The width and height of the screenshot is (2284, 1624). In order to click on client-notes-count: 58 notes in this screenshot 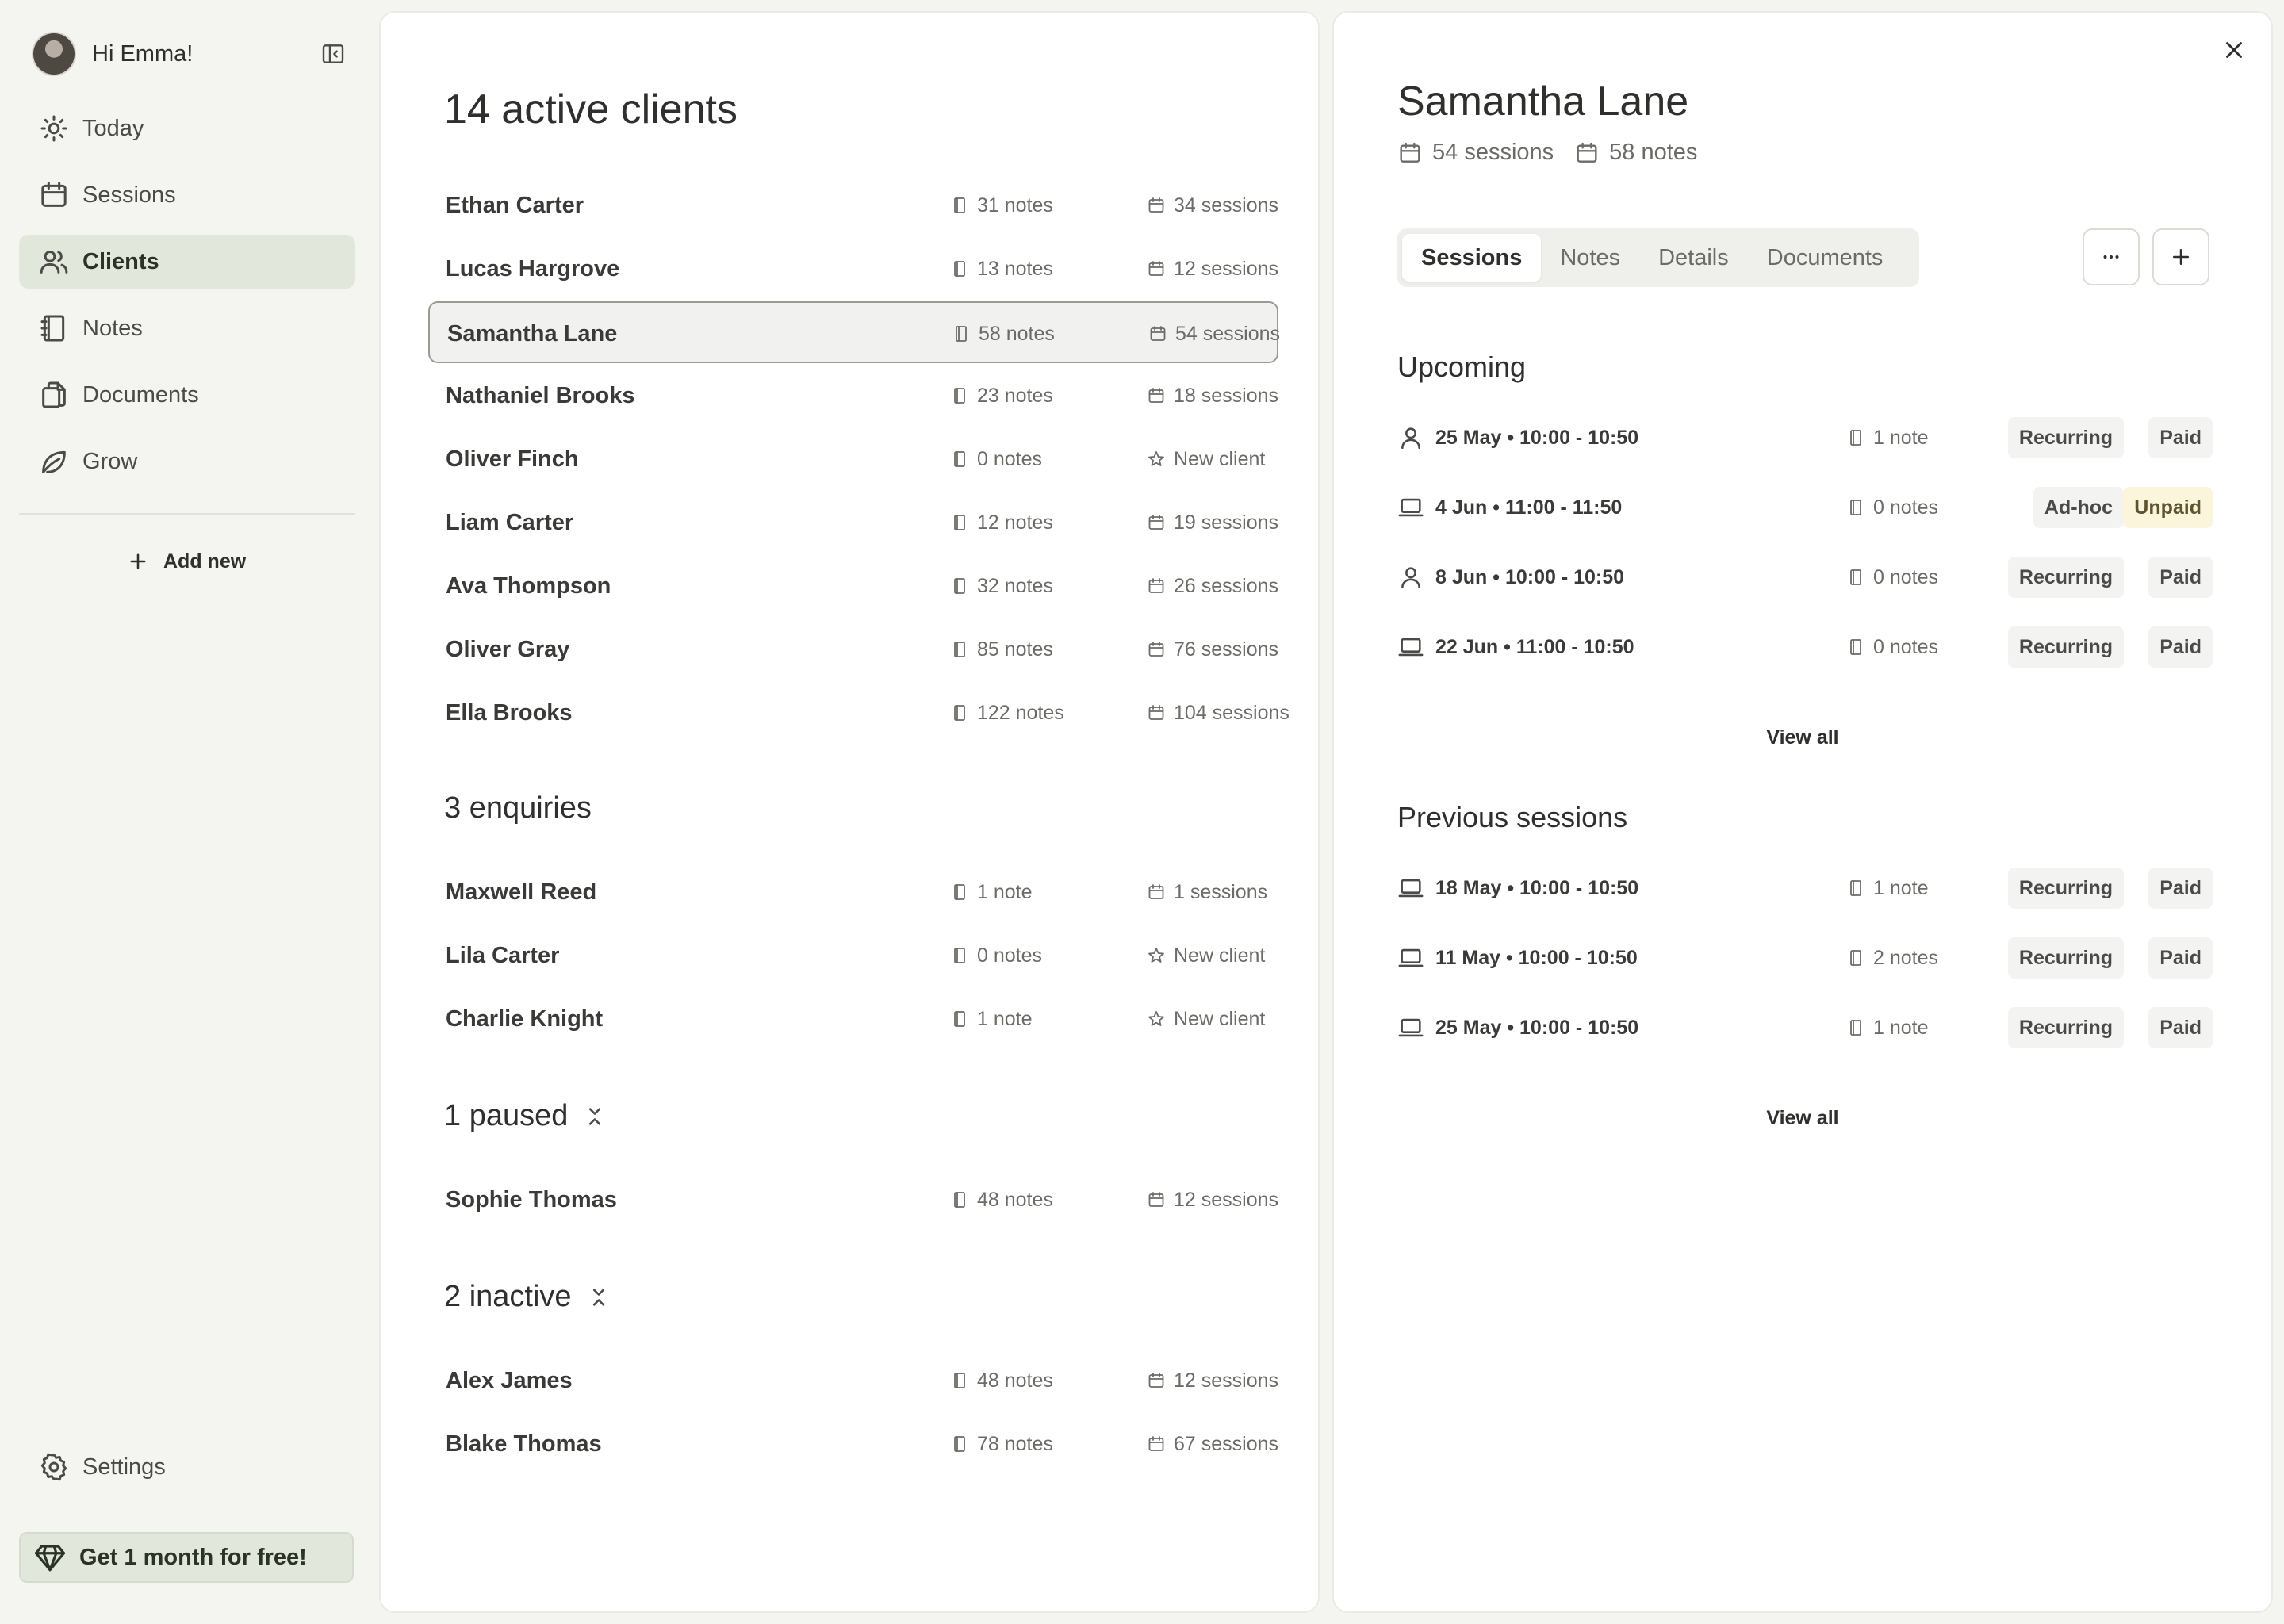, I will do `click(1017, 333)`.